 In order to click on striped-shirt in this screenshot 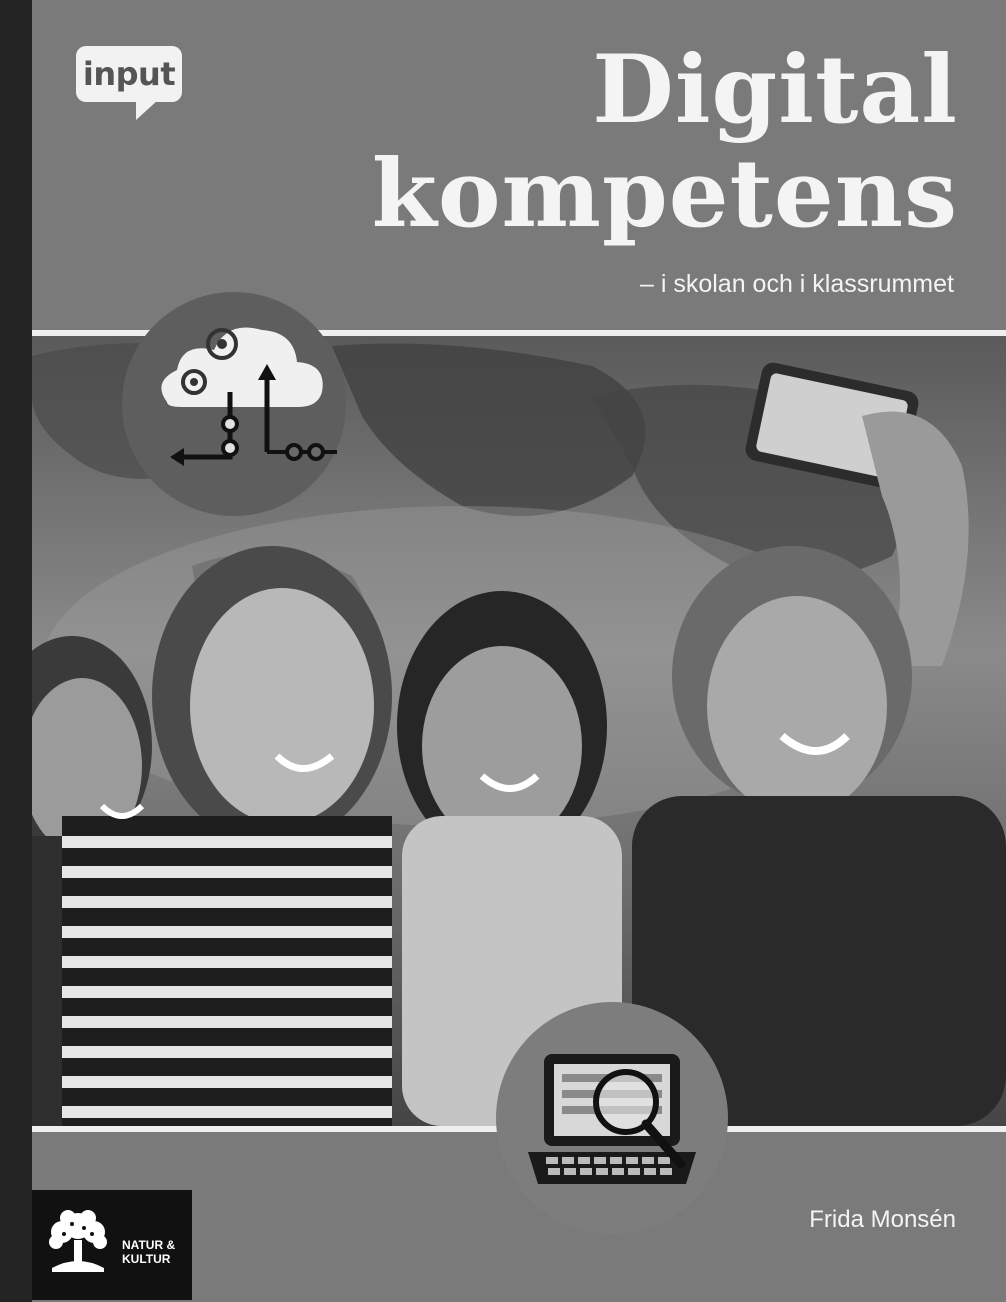, I will do `click(227, 971)`.